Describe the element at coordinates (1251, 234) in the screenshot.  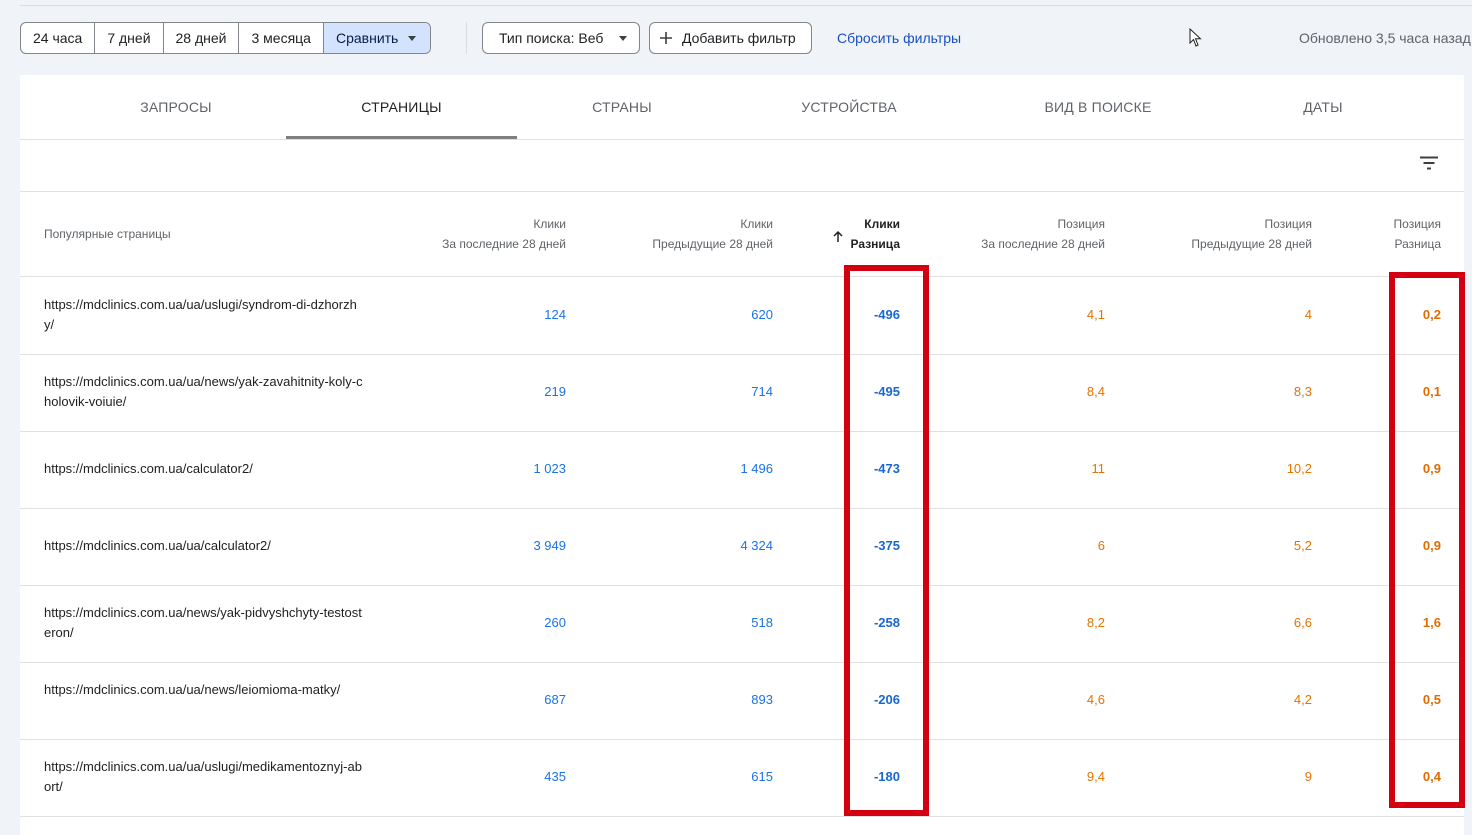
I see `header-position-prev: Позиция Предыдущие 28 дней` at that location.